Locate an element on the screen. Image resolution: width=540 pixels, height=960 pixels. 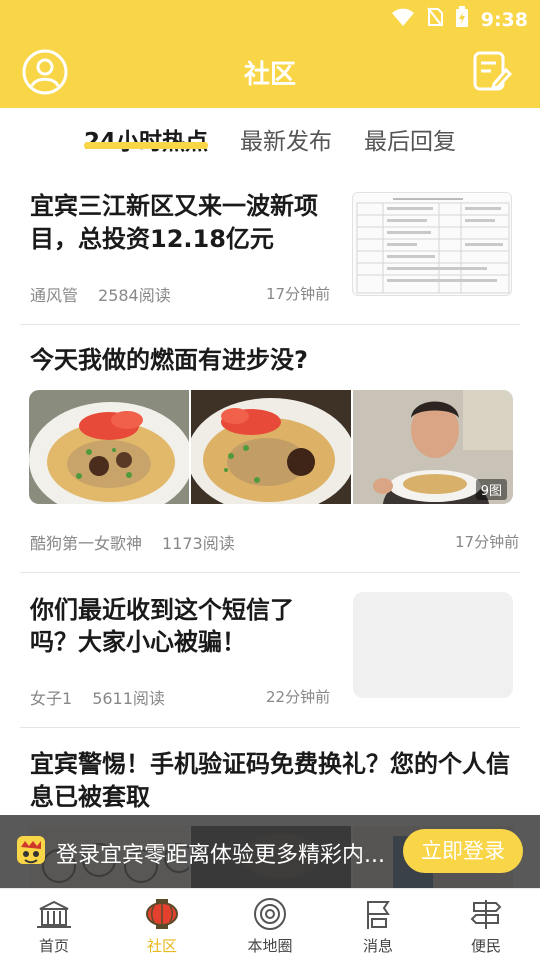
nav-item-community: 社区 is located at coordinates (162, 924).